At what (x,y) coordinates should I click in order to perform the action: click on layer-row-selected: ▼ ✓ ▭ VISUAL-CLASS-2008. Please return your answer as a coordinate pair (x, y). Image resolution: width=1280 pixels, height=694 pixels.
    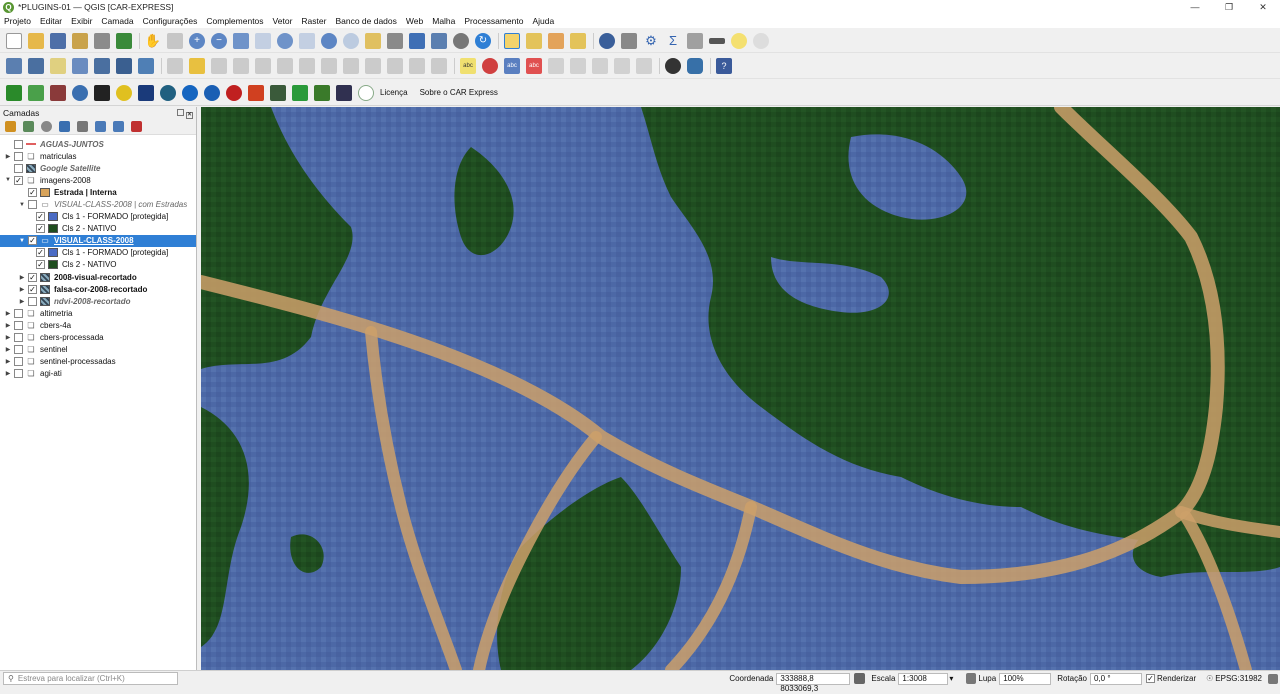
    Looking at the image, I should click on (98, 240).